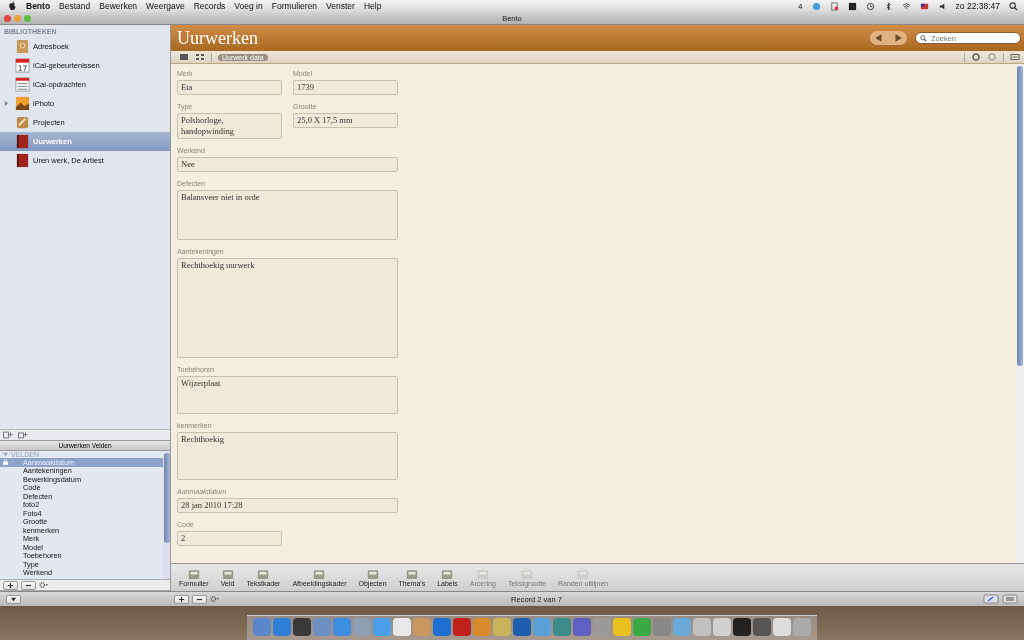 Image resolution: width=1024 pixels, height=640 pixels. Describe the element at coordinates (345, 87) in the screenshot. I see `text-field: 1739` at that location.